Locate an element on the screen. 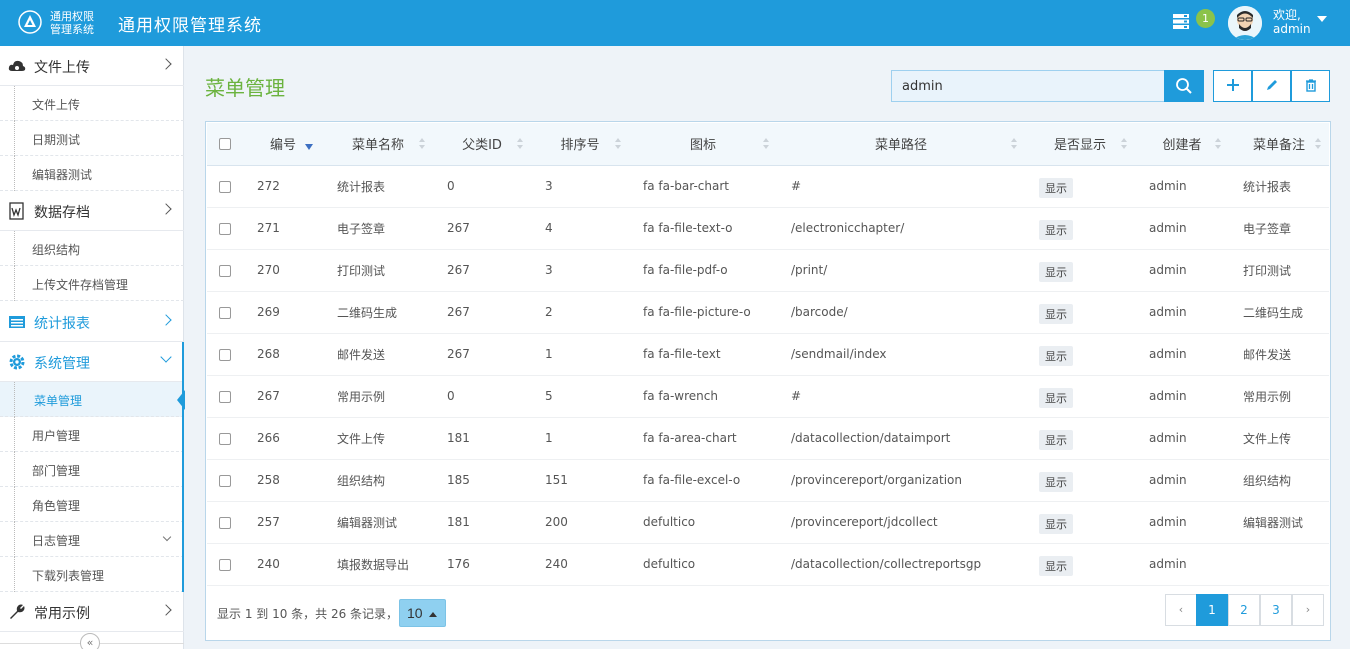 The height and width of the screenshot is (649, 1350). sidebar-group-label: 统计报表 is located at coordinates (62, 324).